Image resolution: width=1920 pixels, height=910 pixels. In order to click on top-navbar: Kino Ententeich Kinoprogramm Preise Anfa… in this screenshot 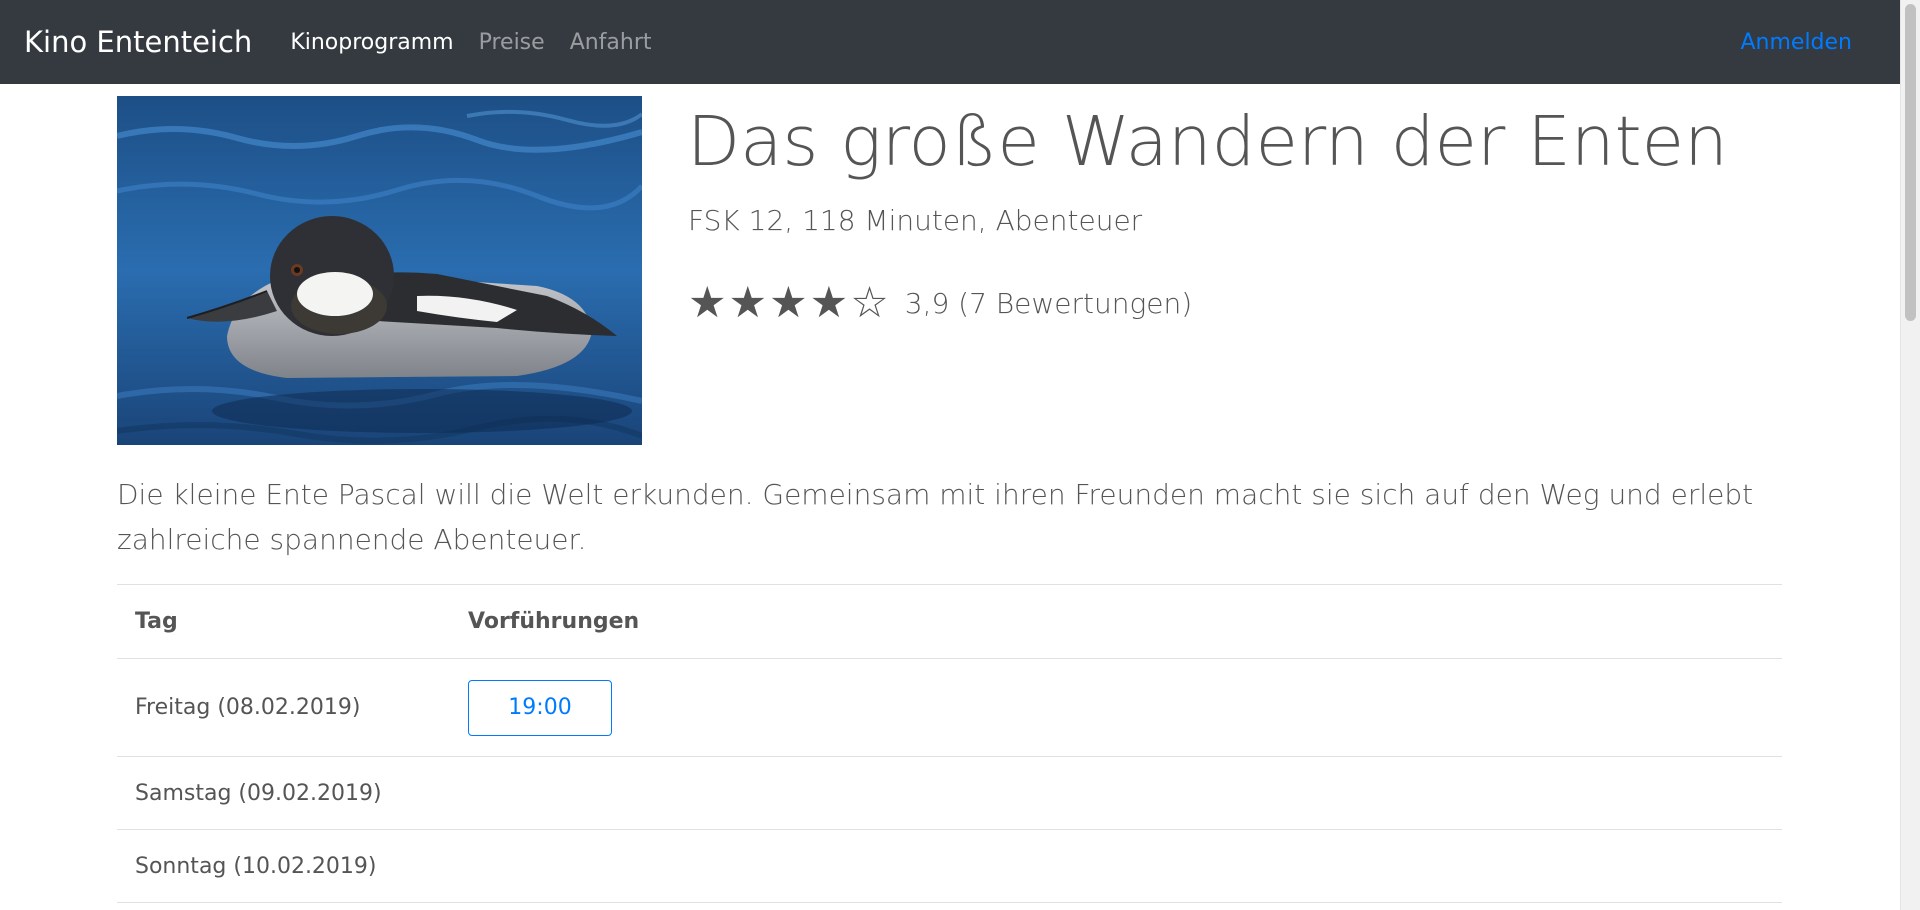, I will do `click(950, 42)`.